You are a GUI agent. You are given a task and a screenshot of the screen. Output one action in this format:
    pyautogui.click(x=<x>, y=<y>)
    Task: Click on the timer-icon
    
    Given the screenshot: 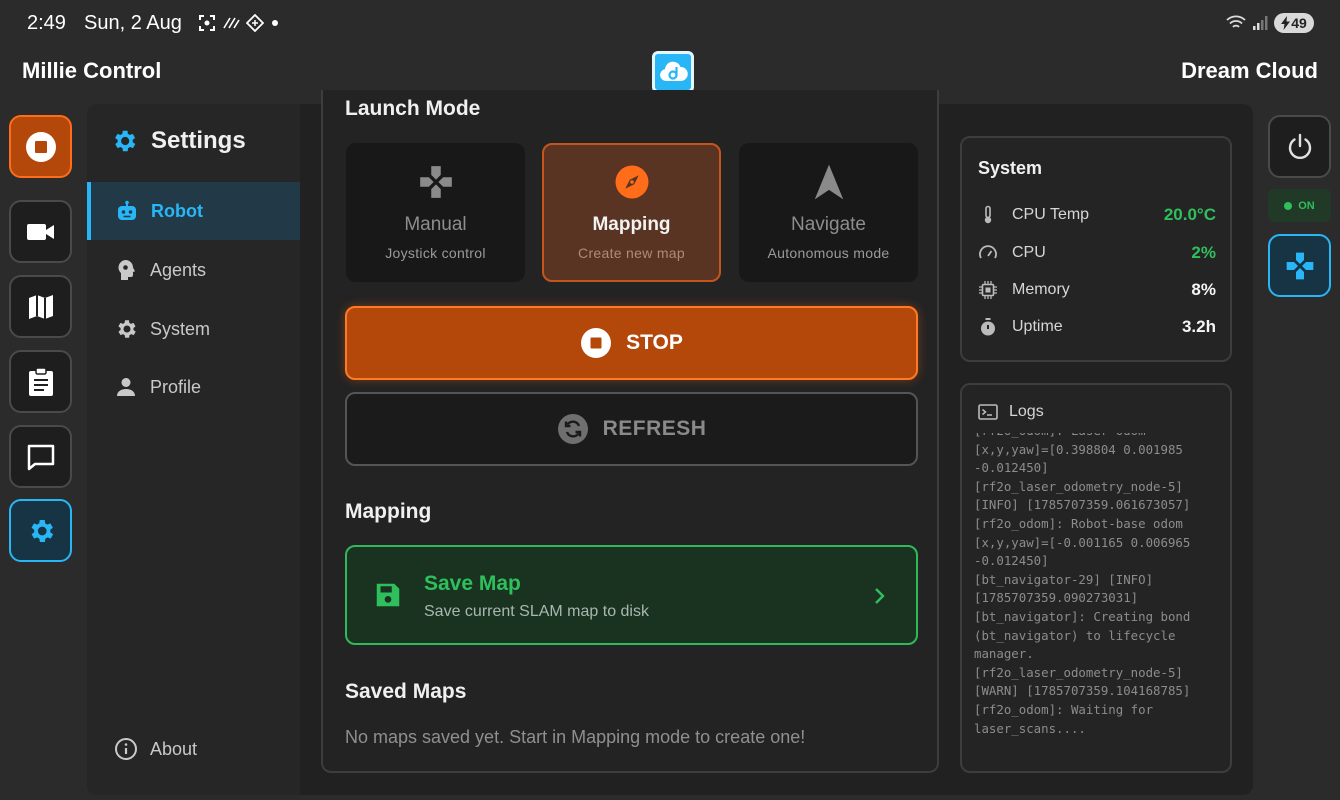 What is the action you would take?
    pyautogui.click(x=988, y=327)
    